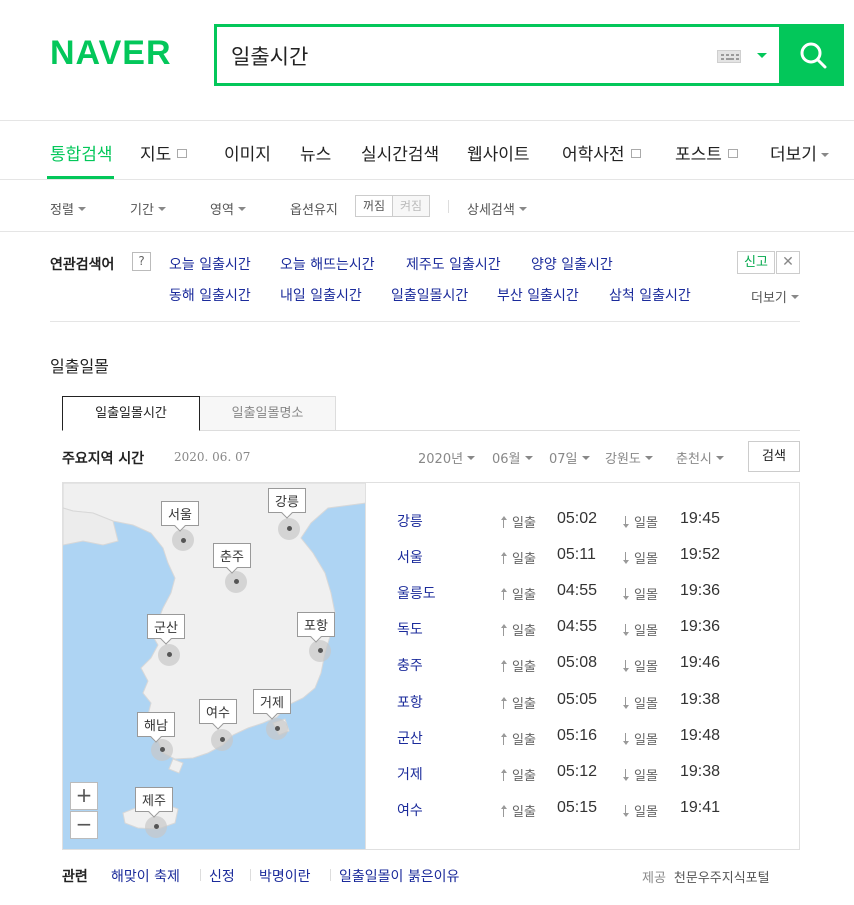 The image size is (854, 905). Describe the element at coordinates (497, 208) in the screenshot. I see `detail-search-option: 상세검색` at that location.